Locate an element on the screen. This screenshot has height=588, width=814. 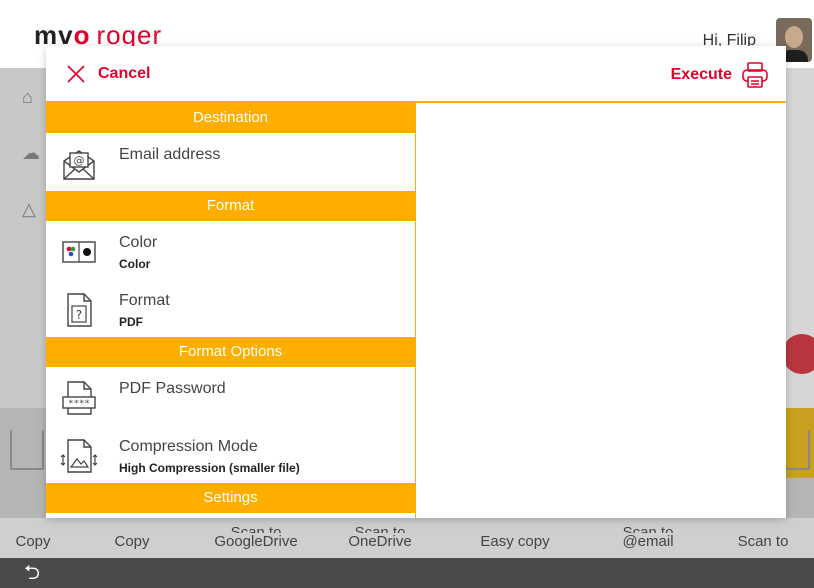
format-value: PDF is located at coordinates (131, 322).